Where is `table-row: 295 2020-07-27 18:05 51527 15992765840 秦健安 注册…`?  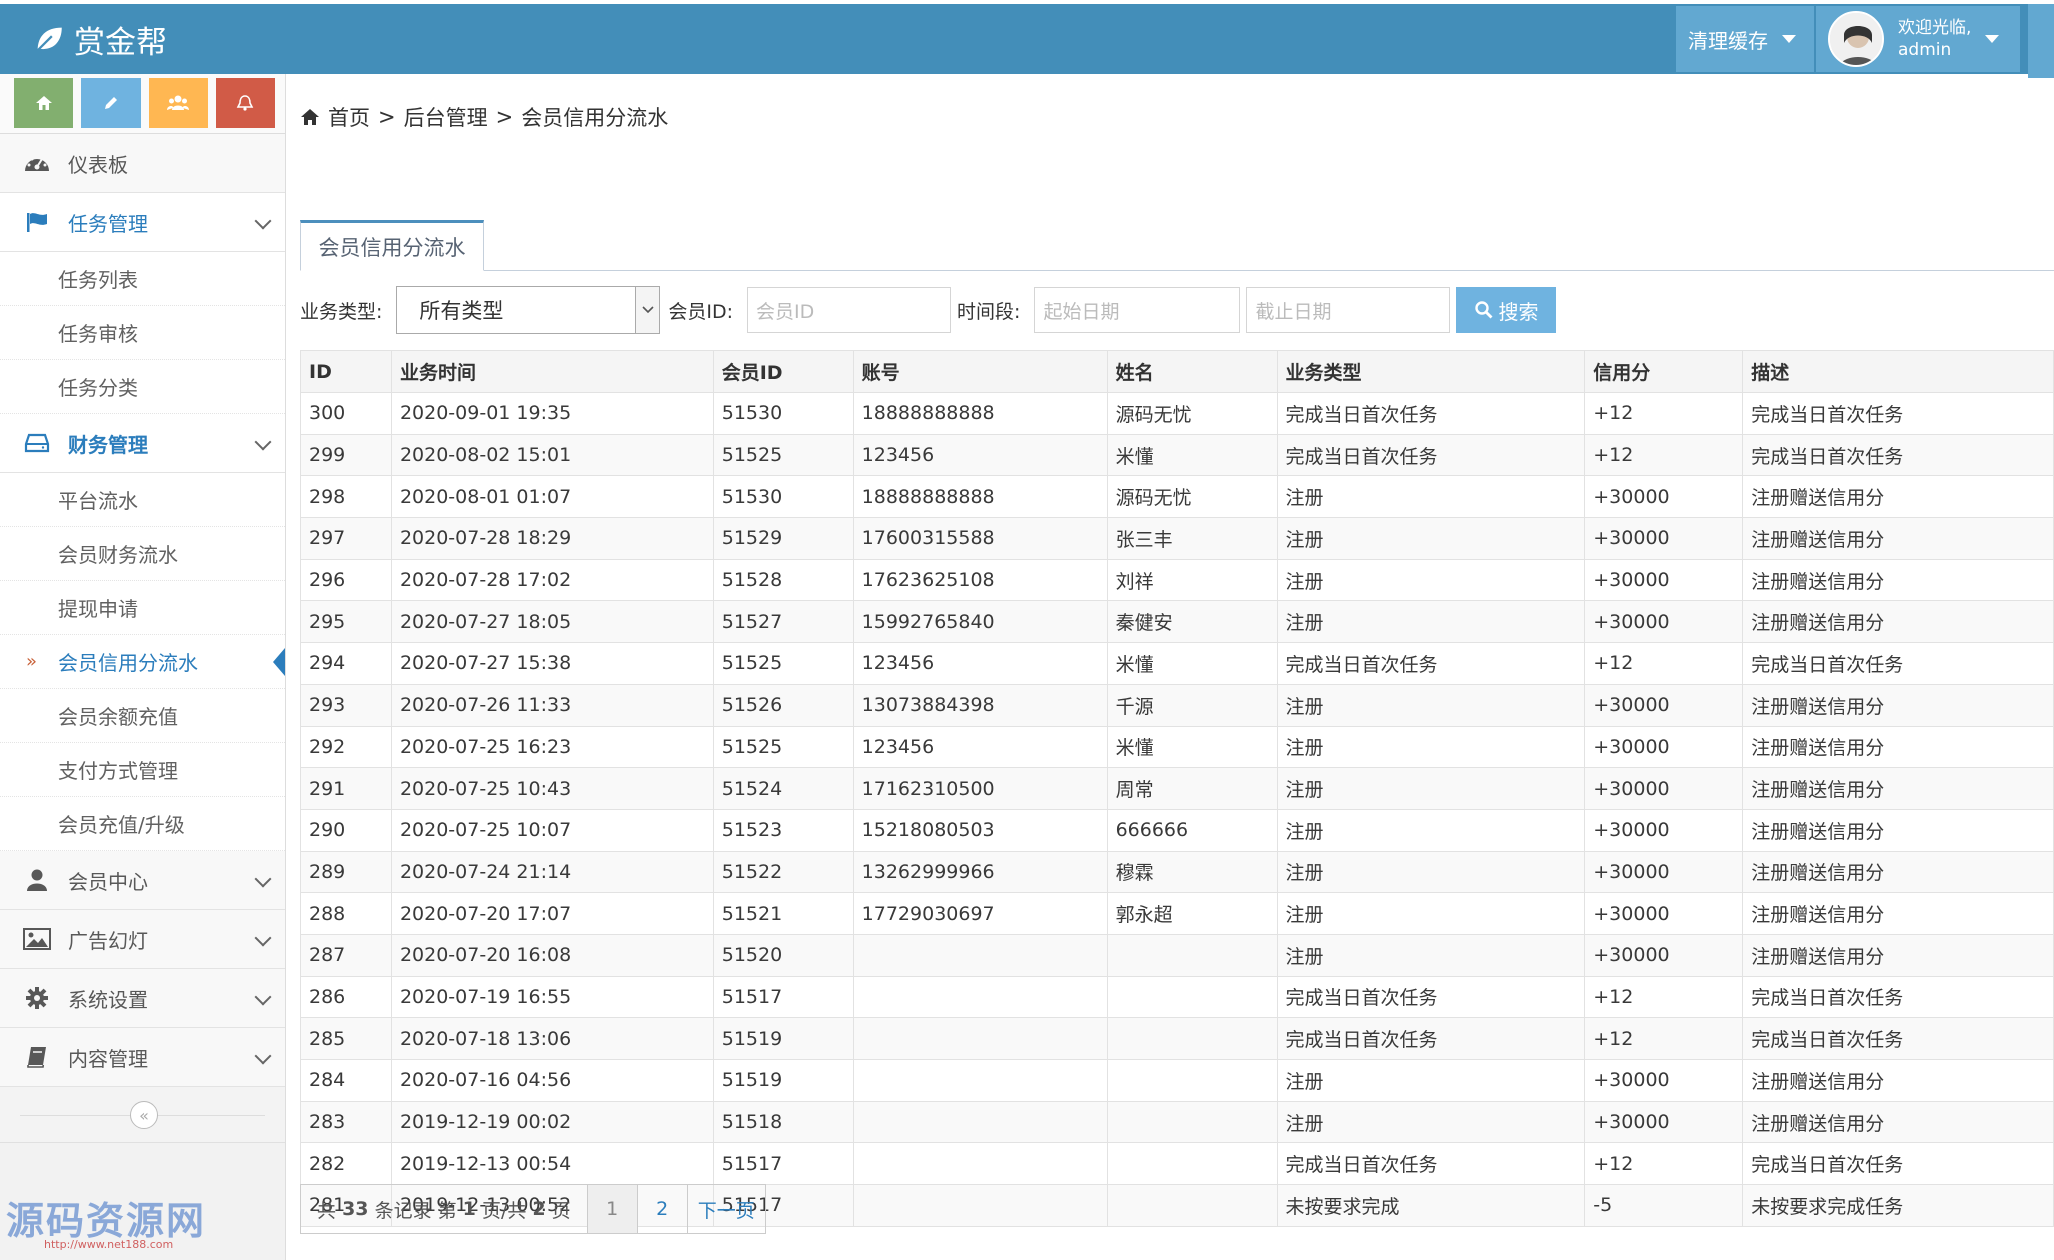 table-row: 295 2020-07-27 18:05 51527 15992765840 秦健安 注册… is located at coordinates (1177, 622).